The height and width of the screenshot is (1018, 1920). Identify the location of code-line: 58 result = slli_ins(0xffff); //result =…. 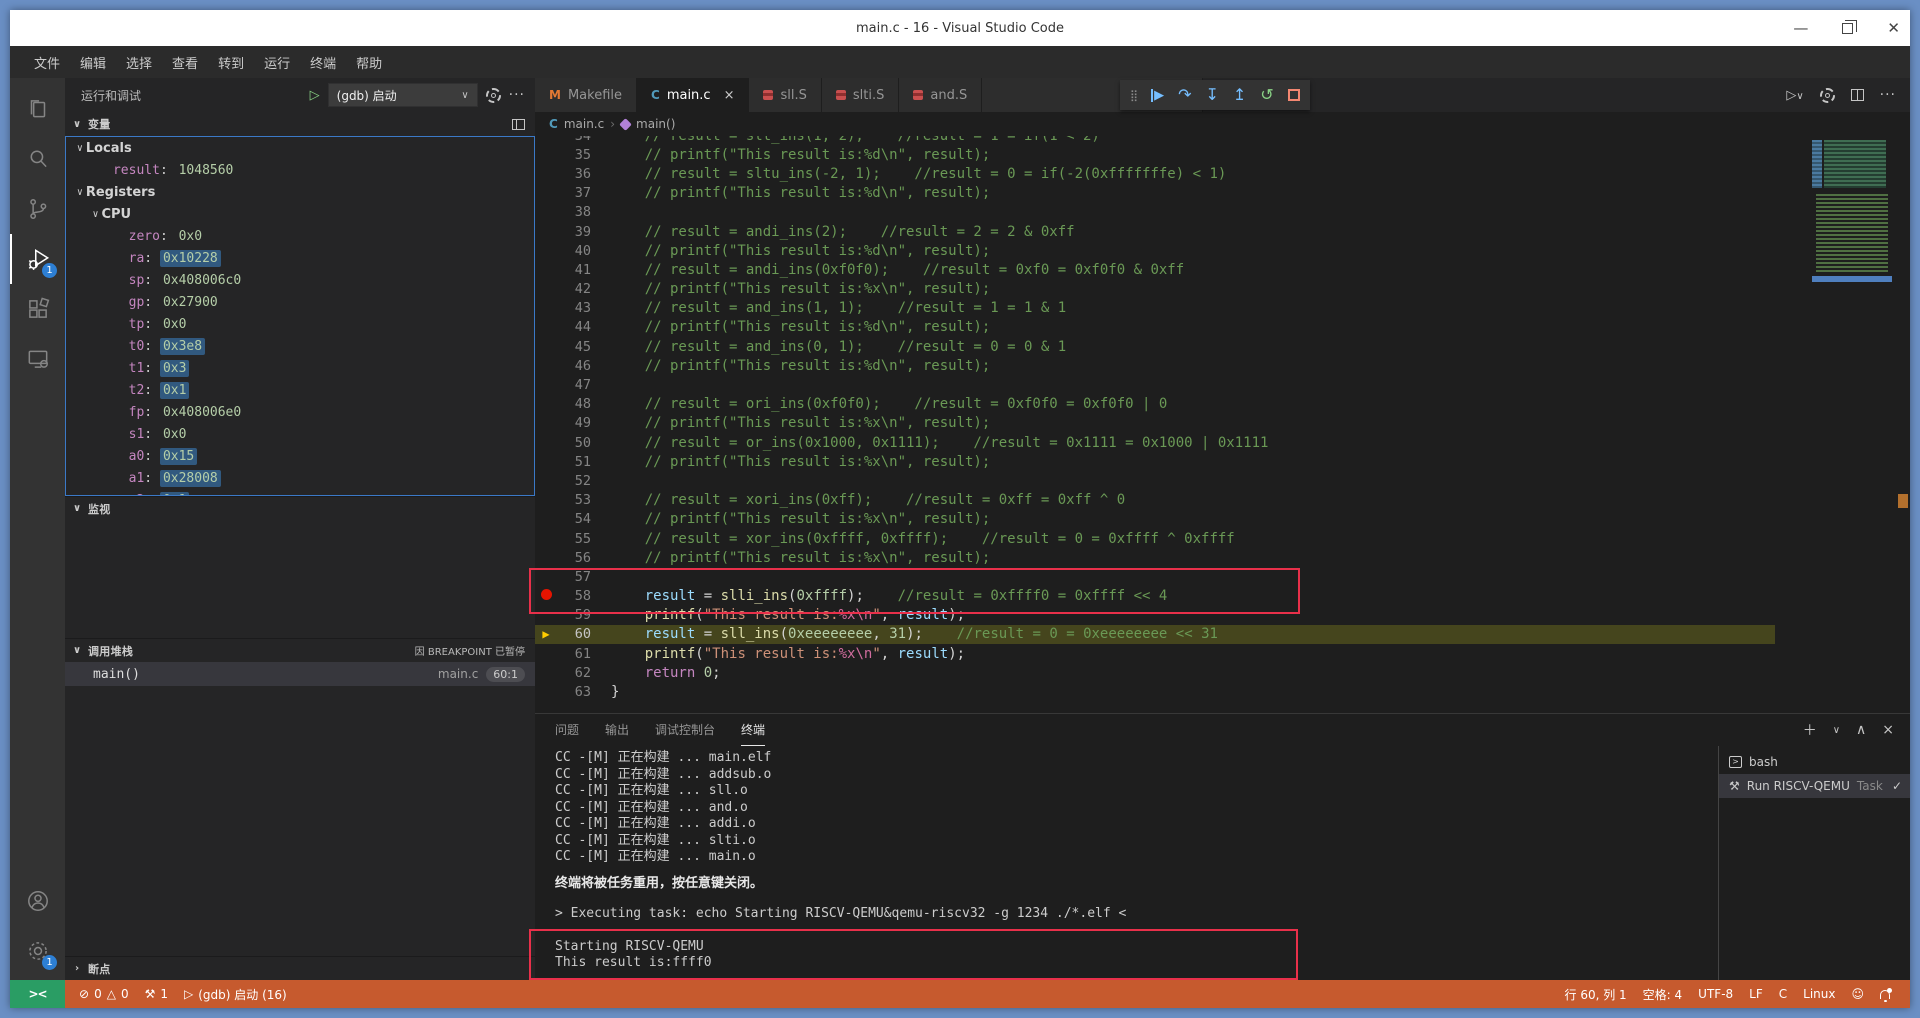
(1222, 596).